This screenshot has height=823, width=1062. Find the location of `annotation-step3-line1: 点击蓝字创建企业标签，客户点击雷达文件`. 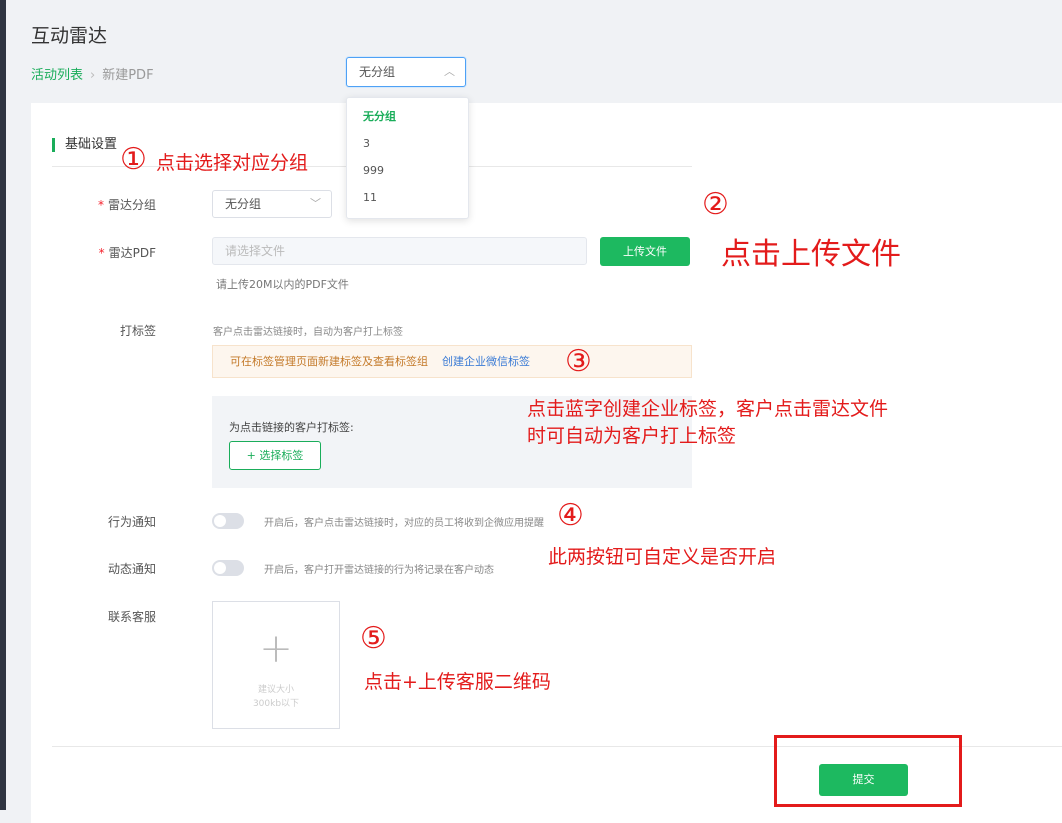

annotation-step3-line1: 点击蓝字创建企业标签，客户点击雷达文件 is located at coordinates (708, 409).